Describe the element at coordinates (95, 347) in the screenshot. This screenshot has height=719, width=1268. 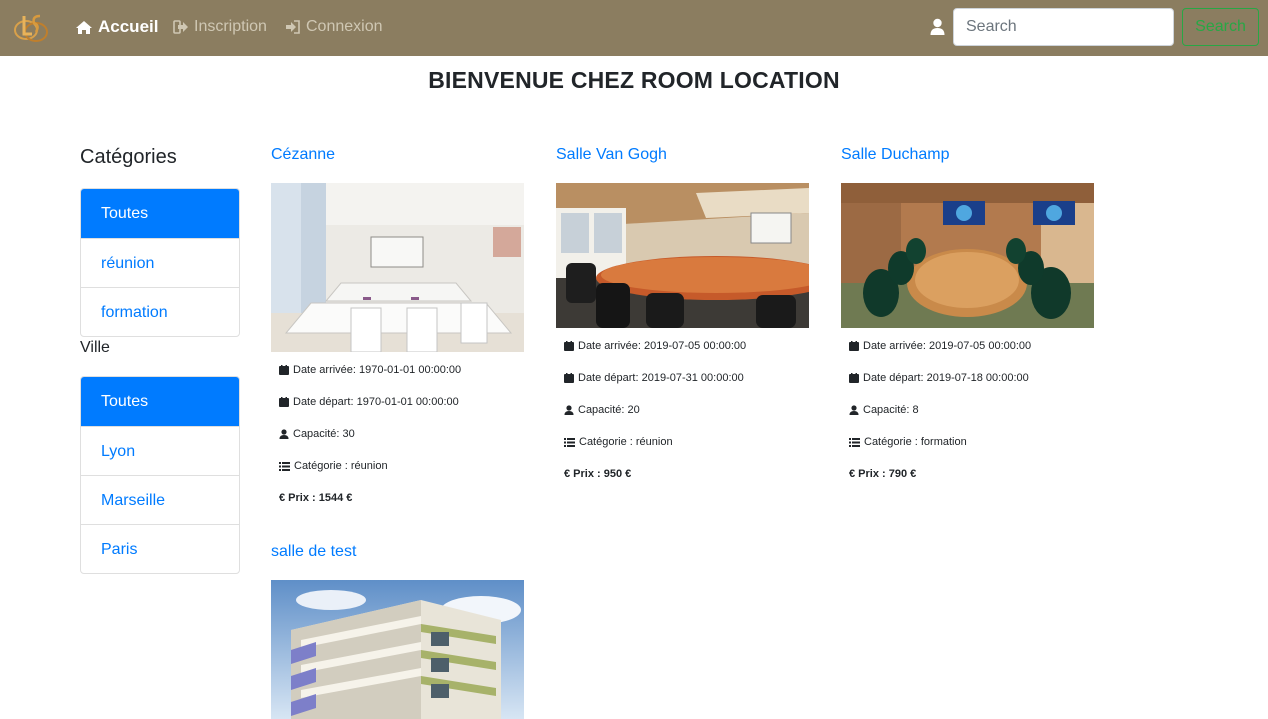
I see `ville-heading: Ville` at that location.